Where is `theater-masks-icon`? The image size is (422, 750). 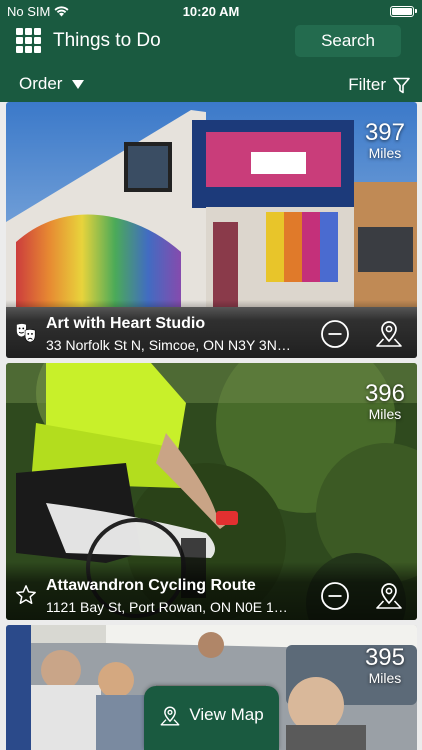
theater-masks-icon is located at coordinates (26, 333).